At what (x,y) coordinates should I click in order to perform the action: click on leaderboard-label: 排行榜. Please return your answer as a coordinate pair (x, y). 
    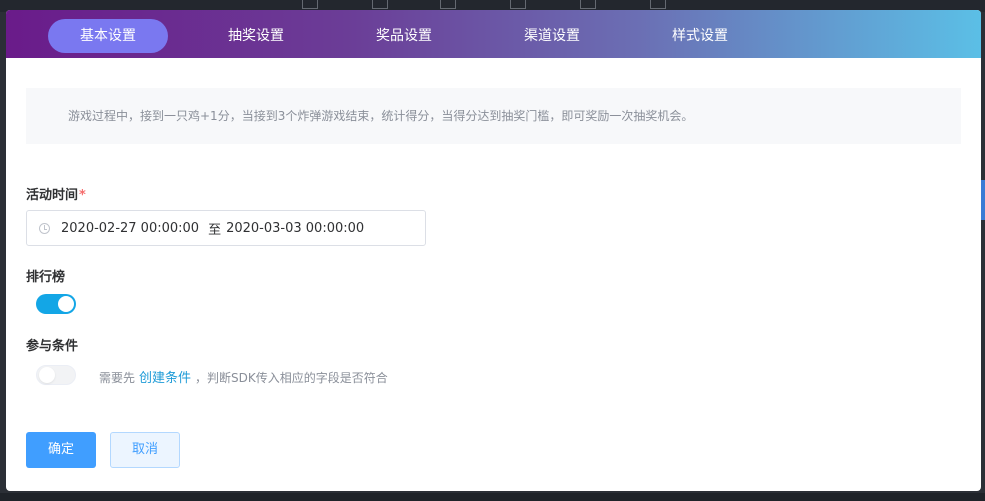
    Looking at the image, I should click on (46, 277).